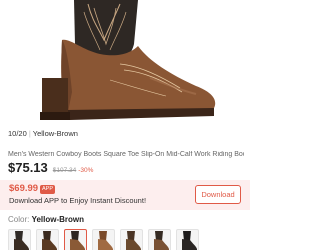 The image size is (320, 250). Describe the element at coordinates (48, 189) in the screenshot. I see `app-badge: APP` at that location.